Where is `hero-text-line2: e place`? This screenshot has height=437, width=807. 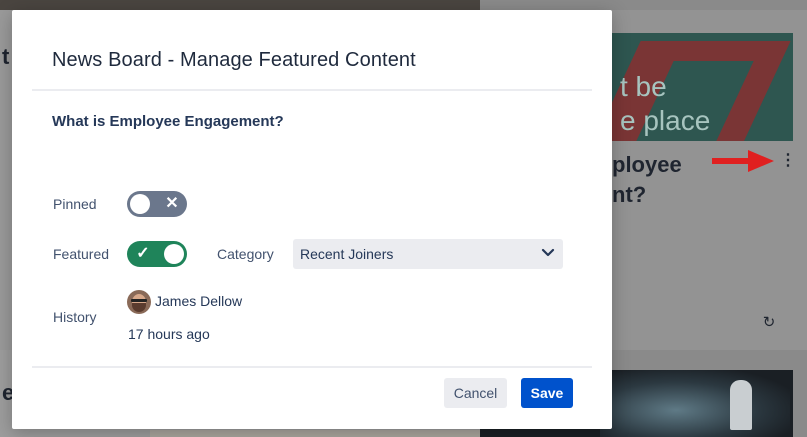 hero-text-line2: e place is located at coordinates (665, 120).